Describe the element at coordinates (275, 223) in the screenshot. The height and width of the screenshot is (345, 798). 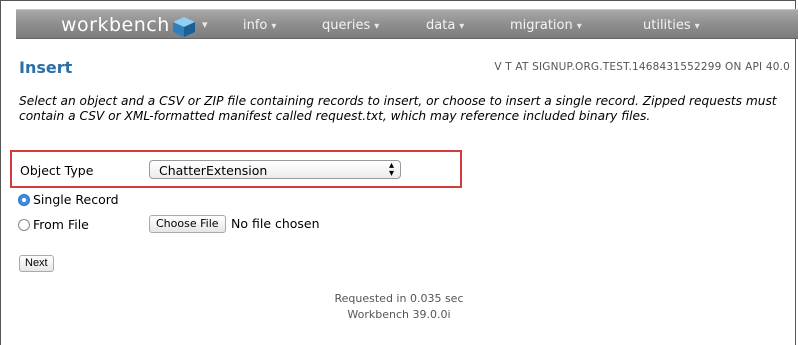
I see `no-file-chosen-text: No file chosen` at that location.